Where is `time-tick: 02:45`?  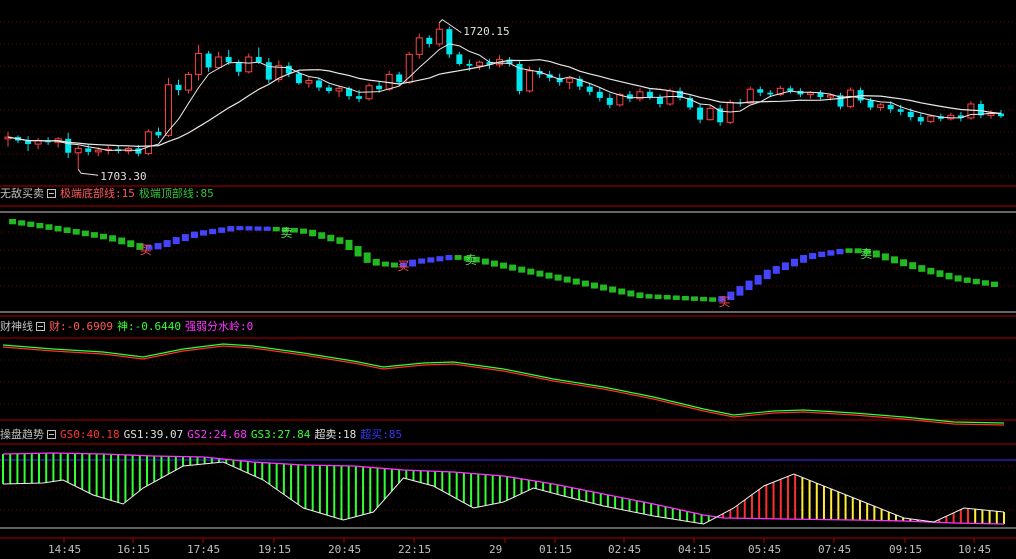
time-tick: 02:45 is located at coordinates (625, 549).